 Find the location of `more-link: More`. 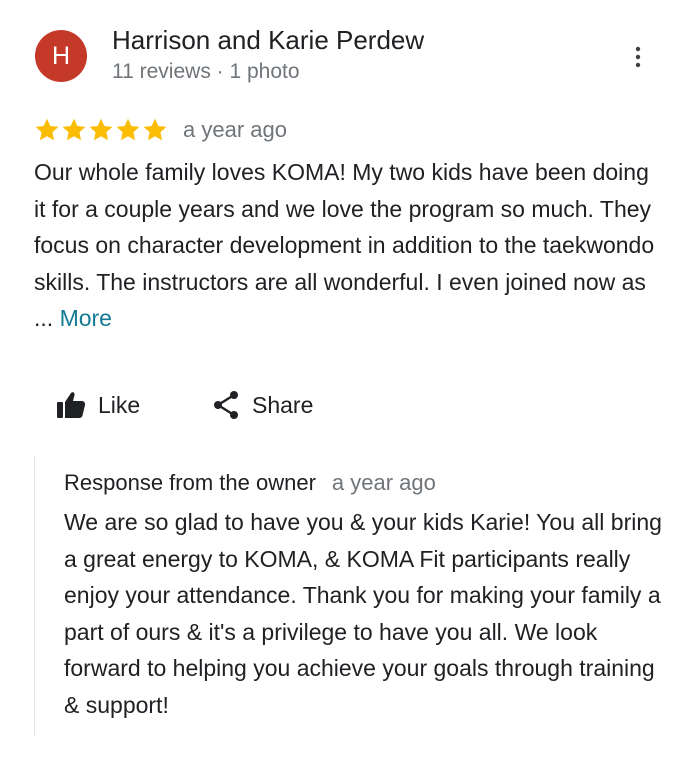

more-link: More is located at coordinates (86, 318).